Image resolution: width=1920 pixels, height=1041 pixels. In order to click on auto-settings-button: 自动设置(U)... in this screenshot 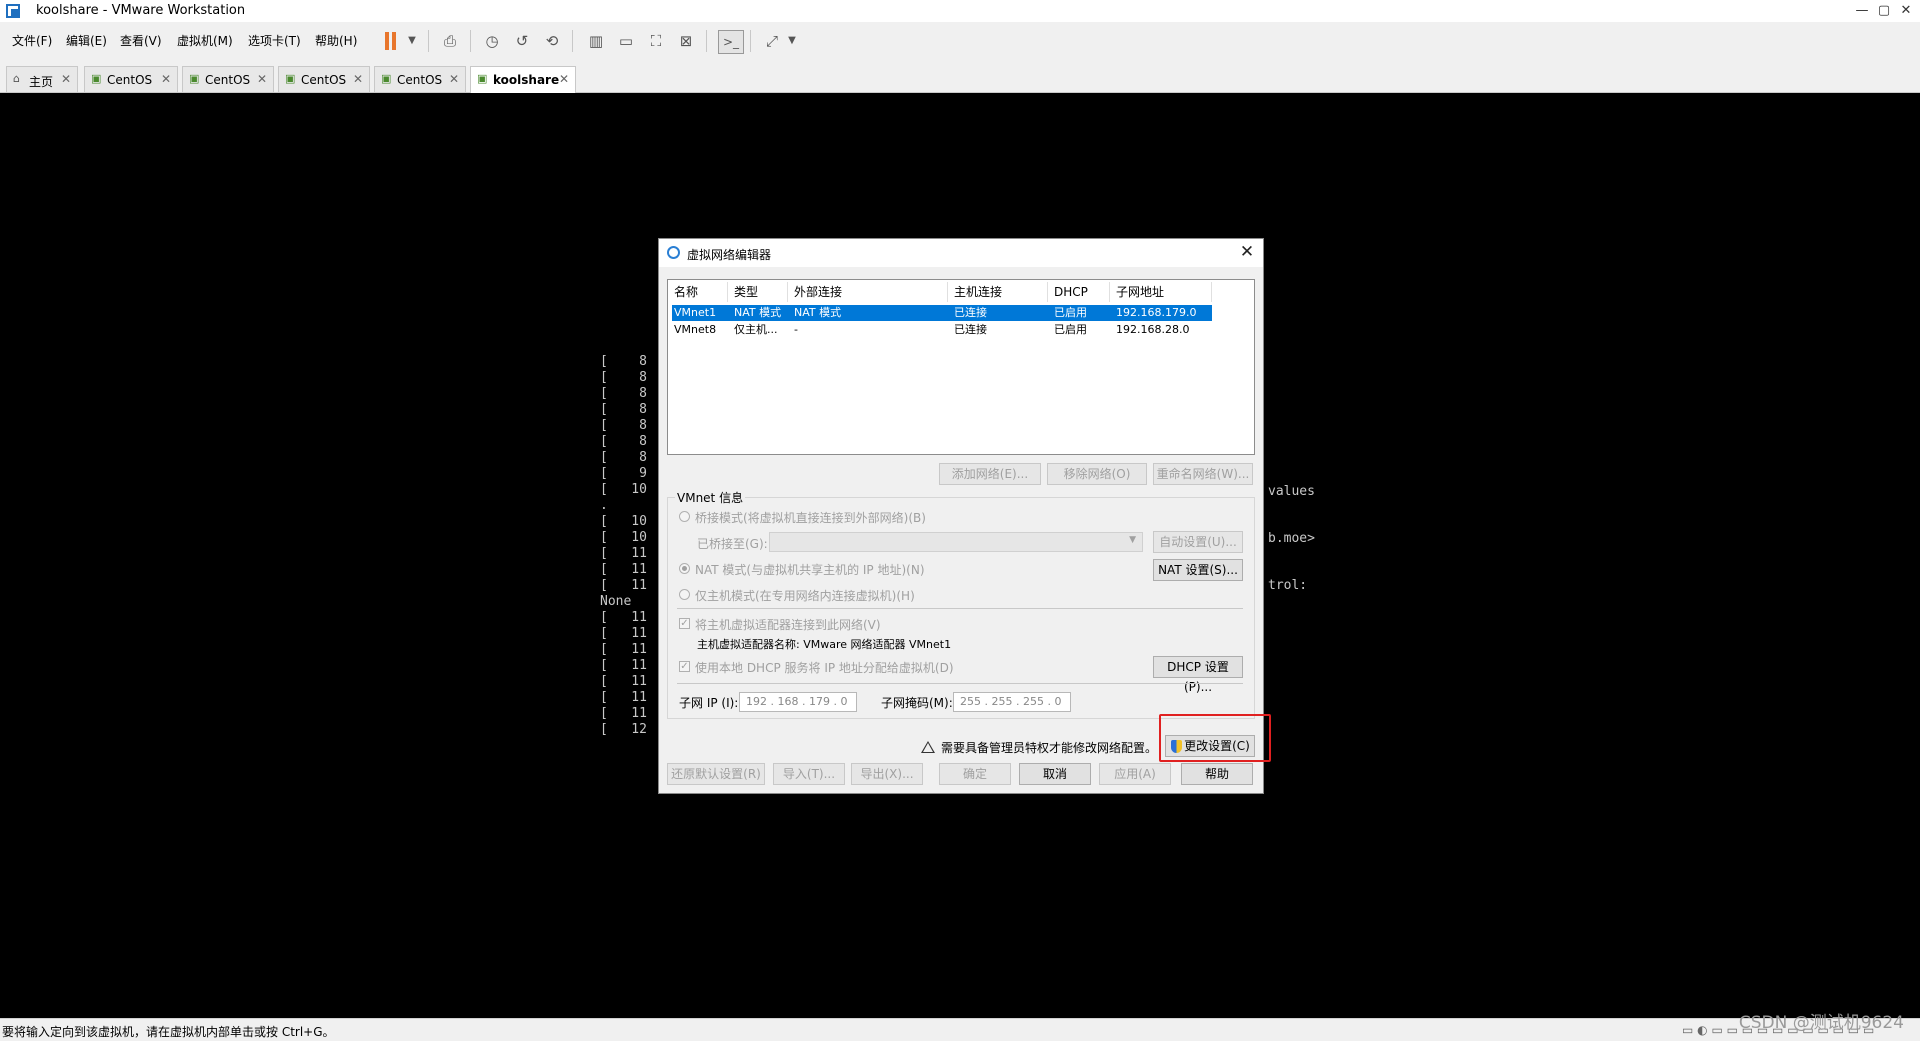, I will do `click(1198, 542)`.